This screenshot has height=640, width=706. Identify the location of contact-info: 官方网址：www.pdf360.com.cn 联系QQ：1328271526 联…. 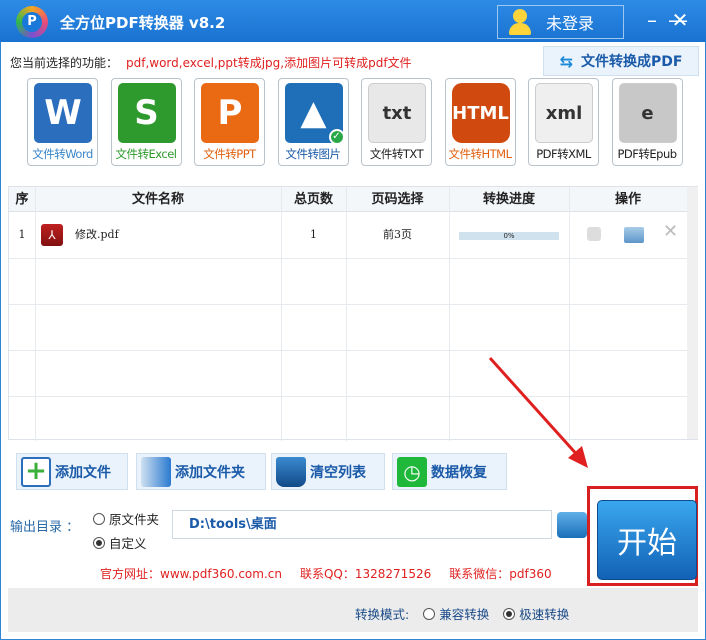
(326, 573).